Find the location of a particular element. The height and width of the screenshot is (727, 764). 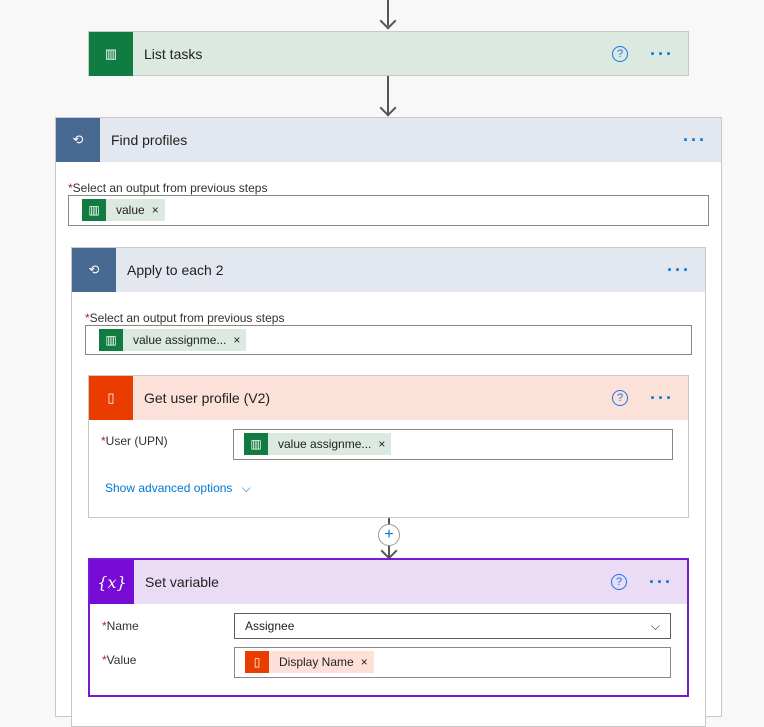

card-title: Set variable is located at coordinates (182, 582).